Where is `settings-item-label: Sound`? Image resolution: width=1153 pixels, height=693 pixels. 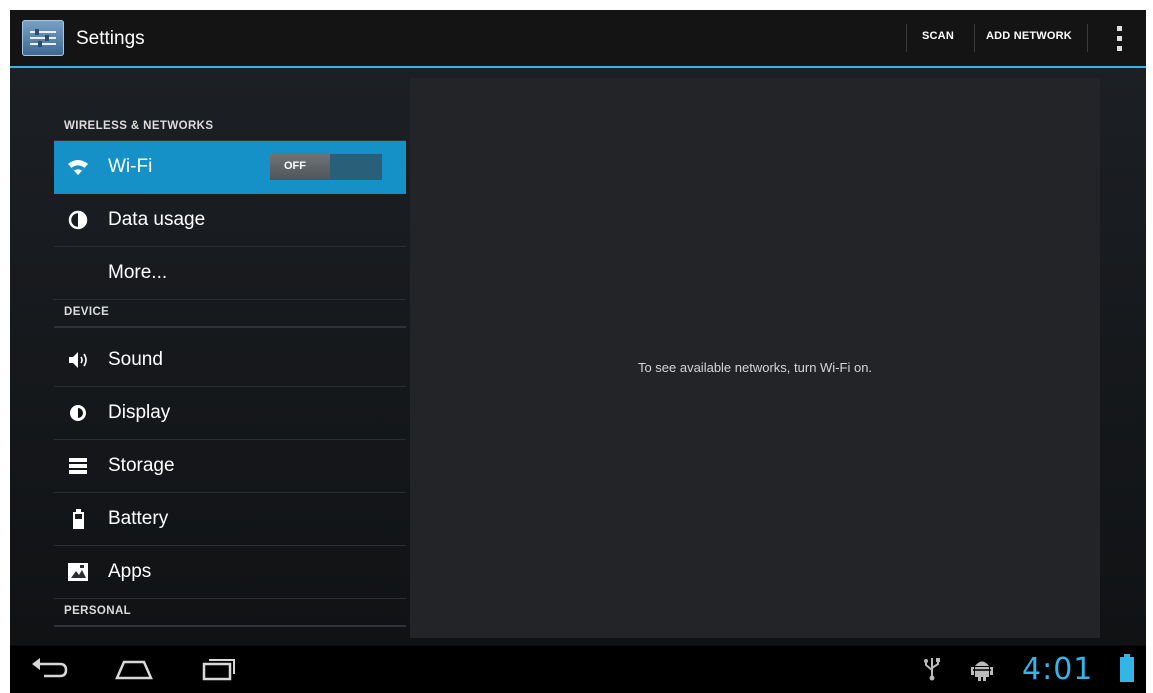 settings-item-label: Sound is located at coordinates (135, 359).